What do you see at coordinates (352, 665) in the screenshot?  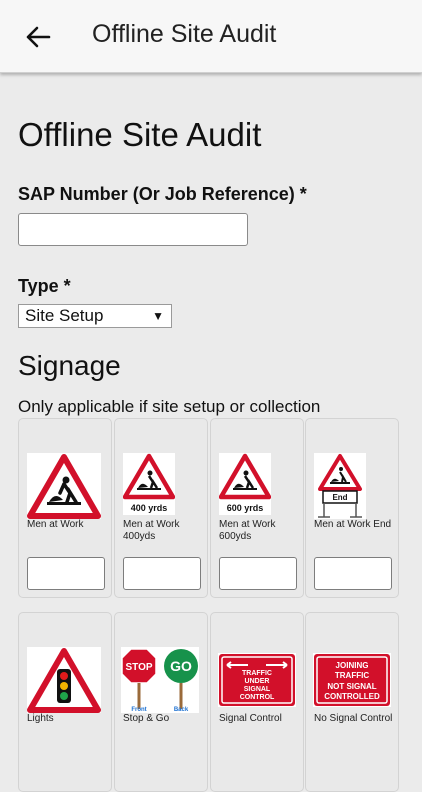 I see `sign-text-line: JOINING` at bounding box center [352, 665].